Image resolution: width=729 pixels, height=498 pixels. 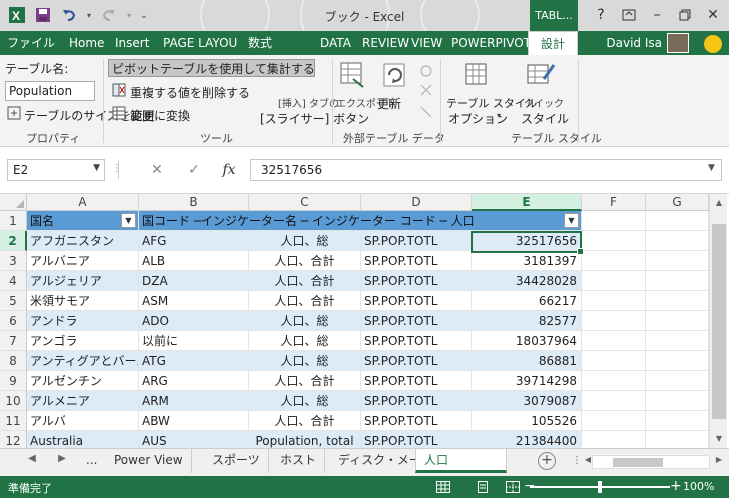 What do you see at coordinates (719, 463) in the screenshot?
I see `scroll-right-icon: ▶` at bounding box center [719, 463].